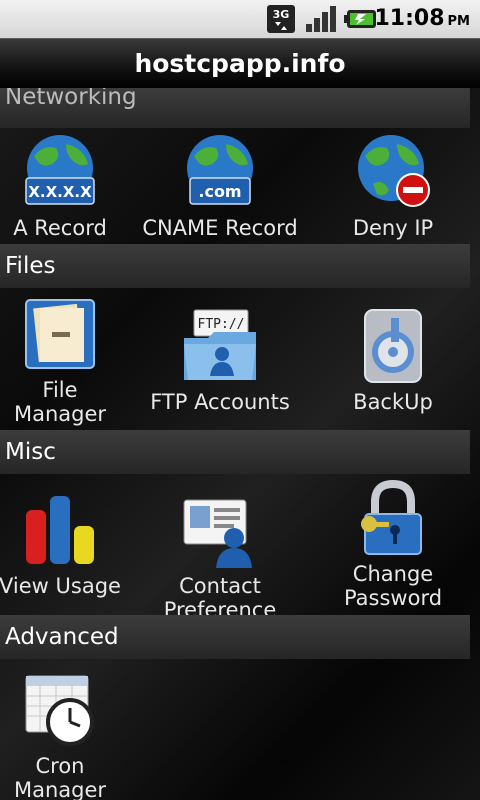 This screenshot has width=480, height=800. I want to click on backup-button: BackUp, so click(393, 361).